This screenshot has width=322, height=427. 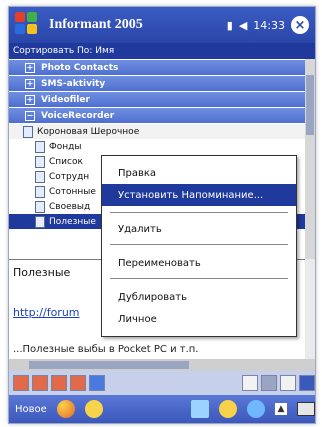 I want to click on item-label: Полезные, so click(x=72, y=221).